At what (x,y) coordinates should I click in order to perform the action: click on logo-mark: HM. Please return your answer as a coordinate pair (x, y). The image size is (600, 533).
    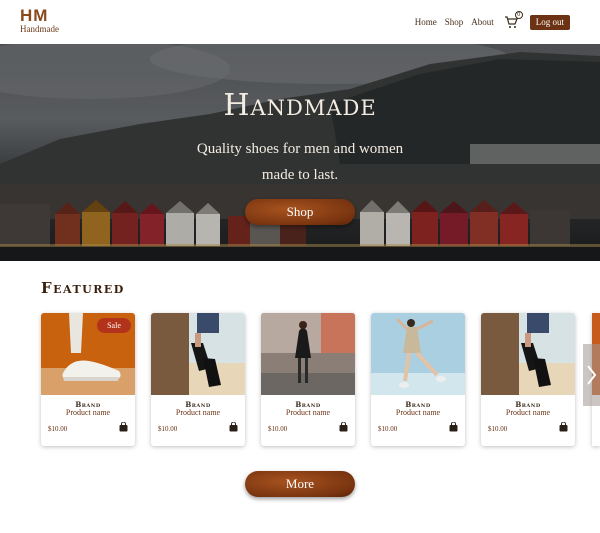
    Looking at the image, I should click on (34, 15).